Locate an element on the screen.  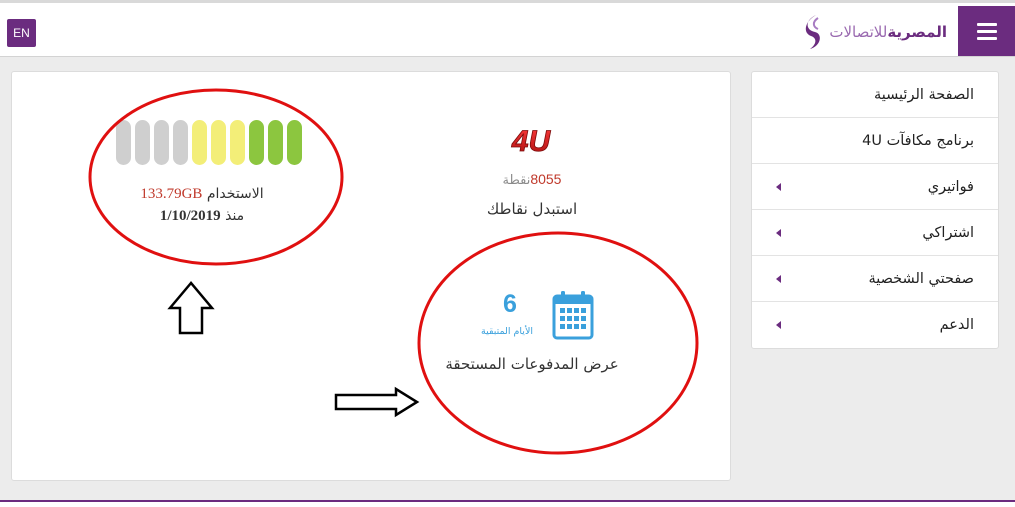
svg-text: 4U is located at coordinates (531, 141).